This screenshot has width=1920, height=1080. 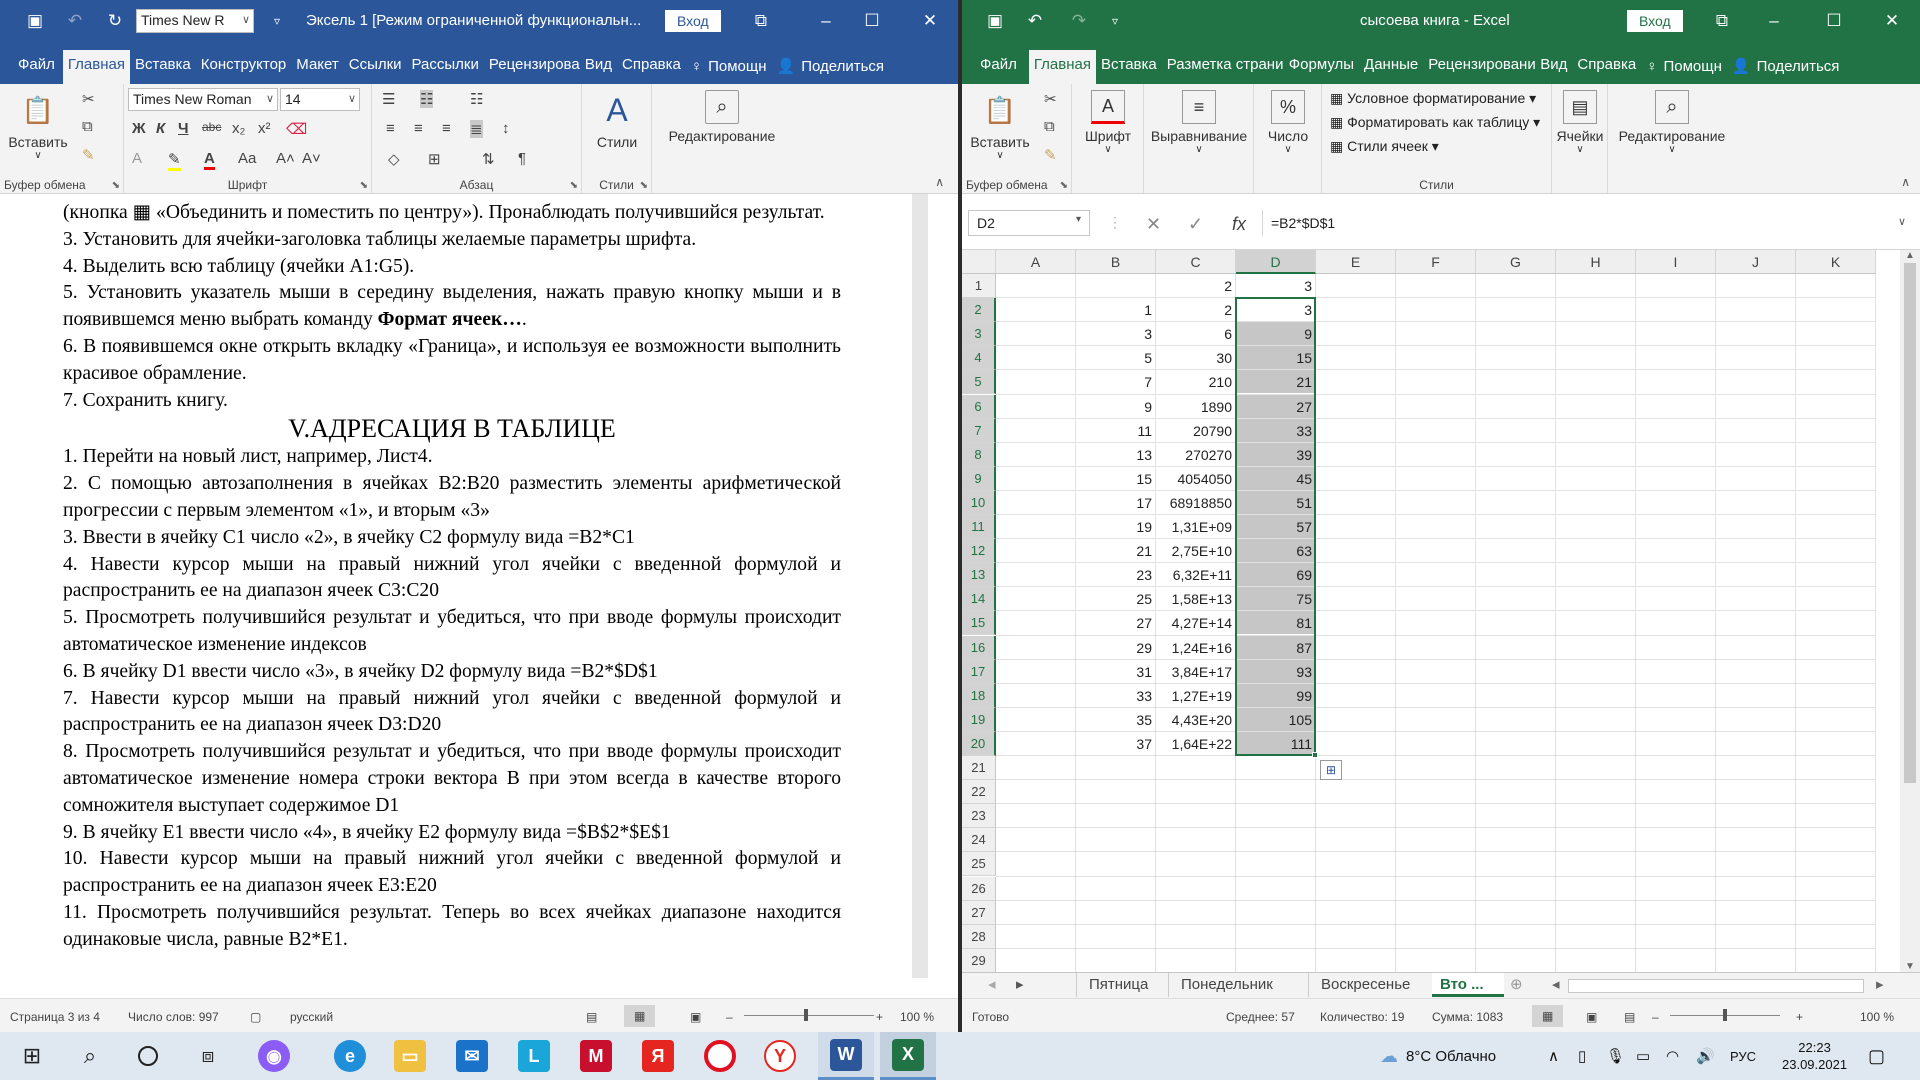 I want to click on cell-b11: 19, so click(x=1114, y=527).